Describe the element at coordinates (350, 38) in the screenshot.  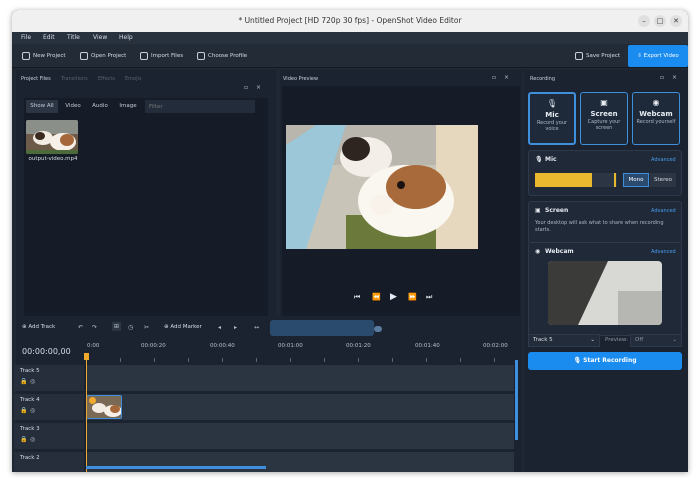
I see `menu-bar: File Edit Title View Help` at that location.